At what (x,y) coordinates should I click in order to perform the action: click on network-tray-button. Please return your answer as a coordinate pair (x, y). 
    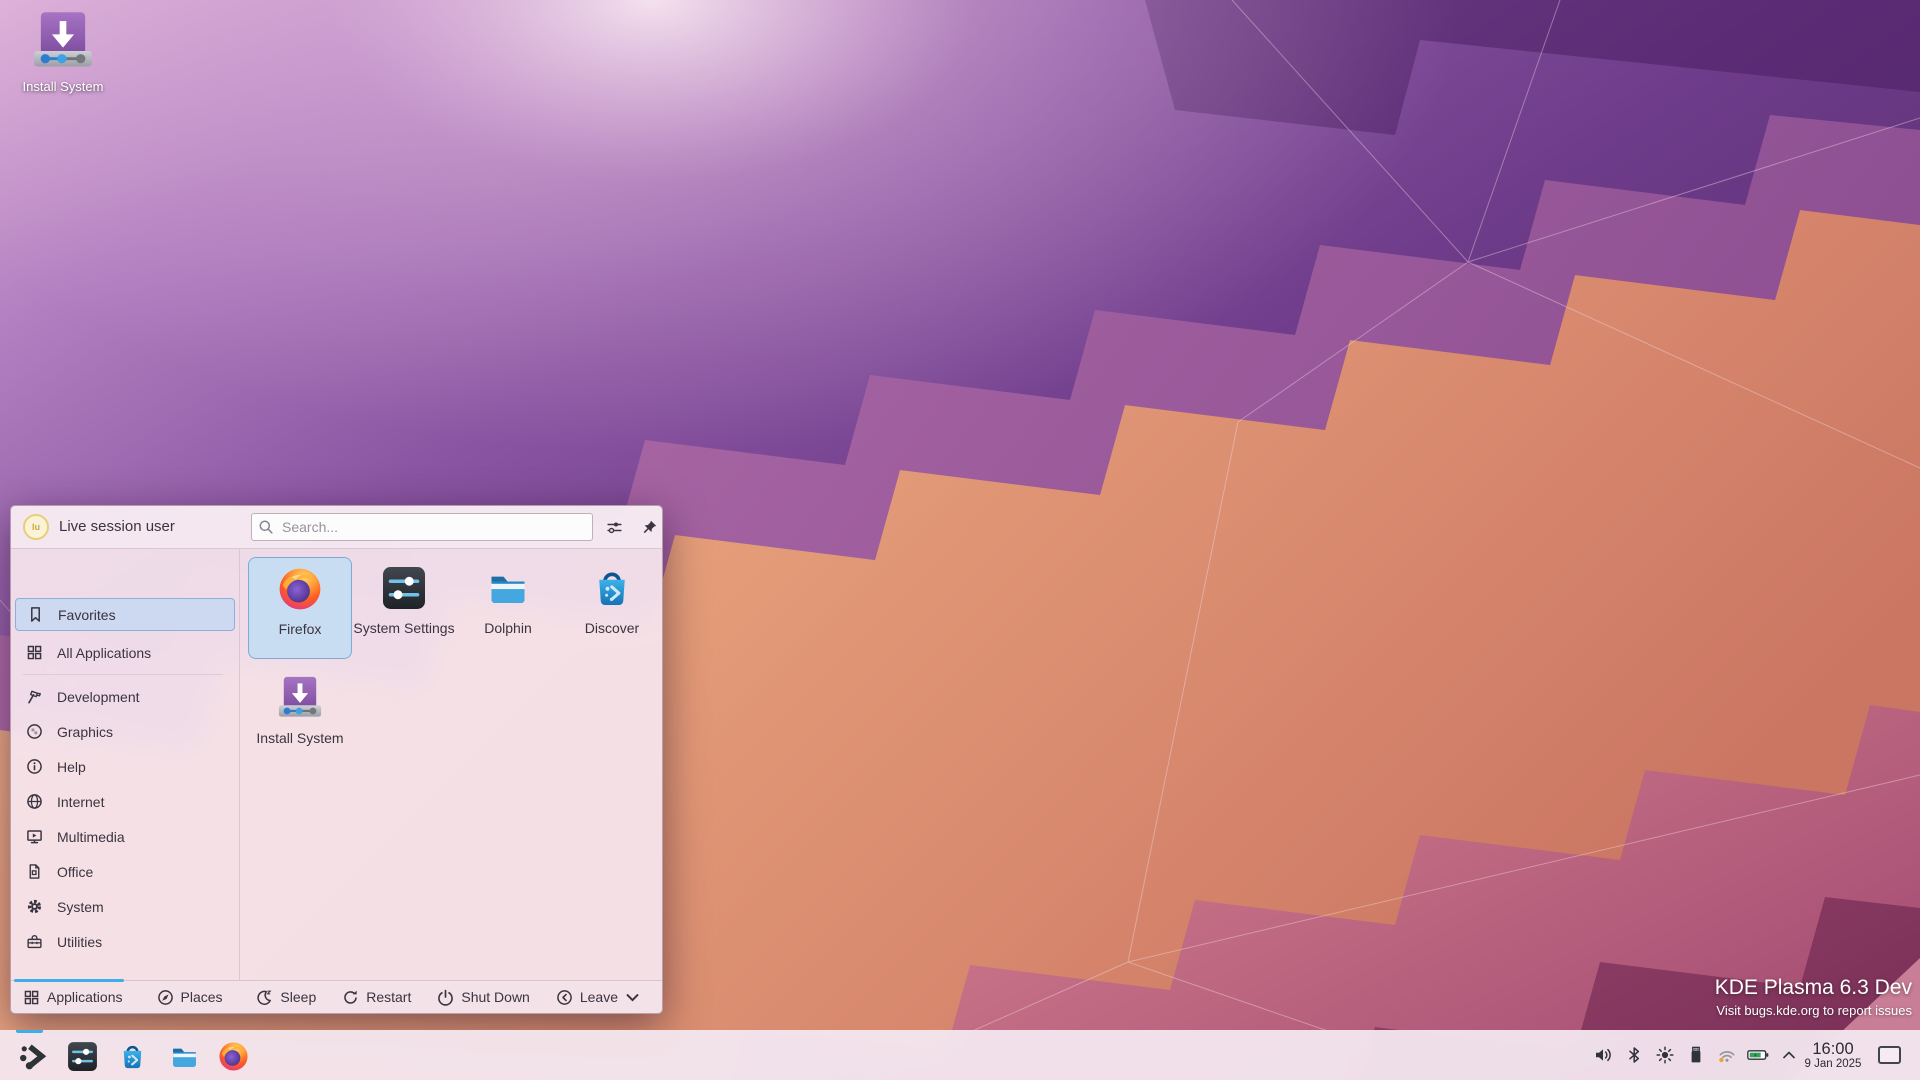
    Looking at the image, I should click on (1727, 1055).